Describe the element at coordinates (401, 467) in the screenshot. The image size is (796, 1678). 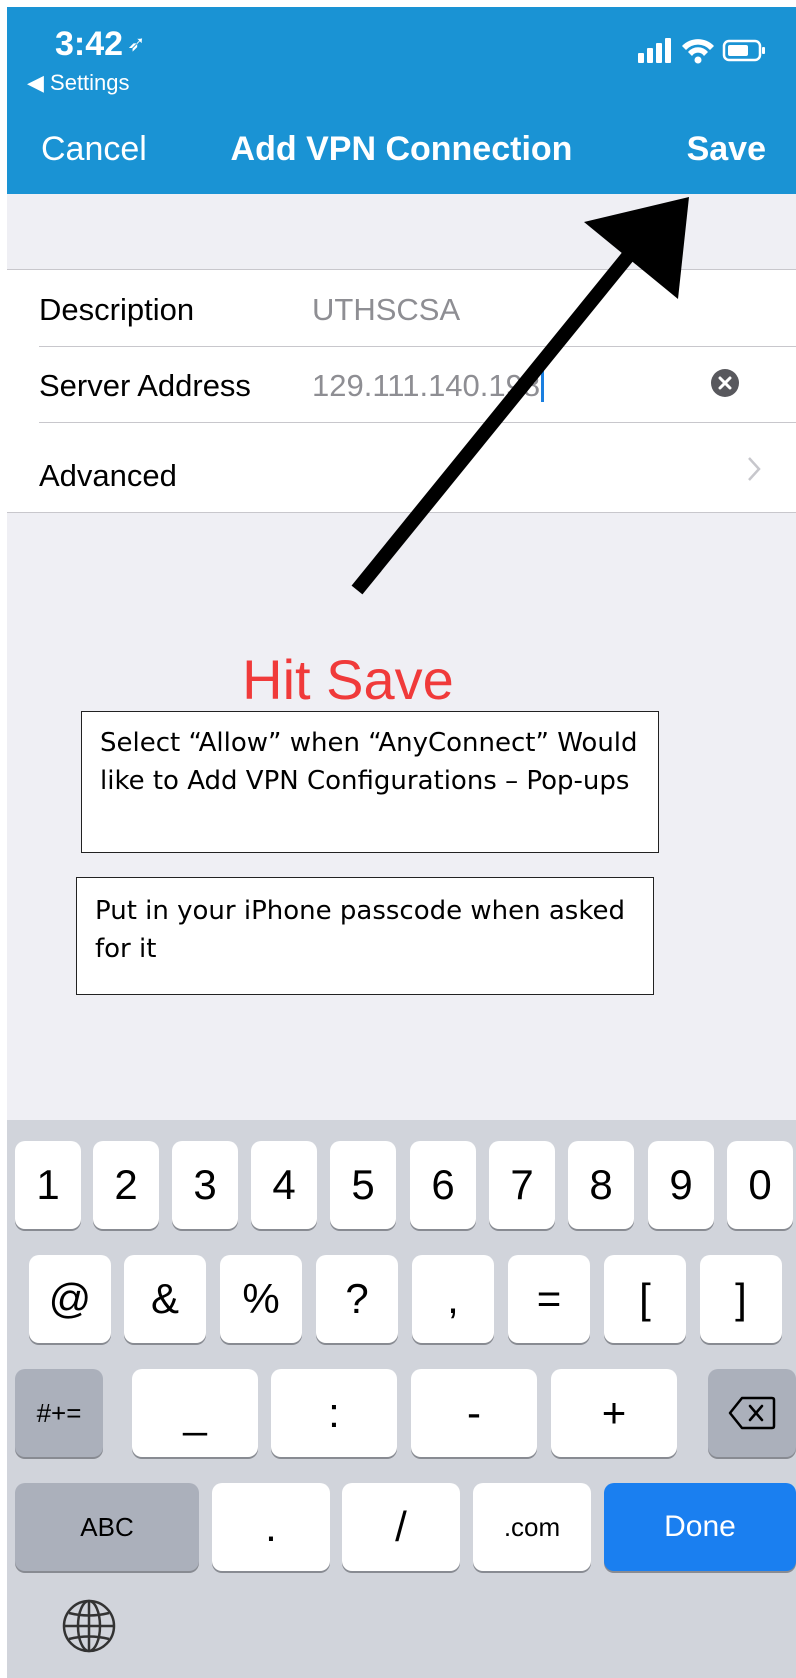
I see `advanced-row: Advanced` at that location.